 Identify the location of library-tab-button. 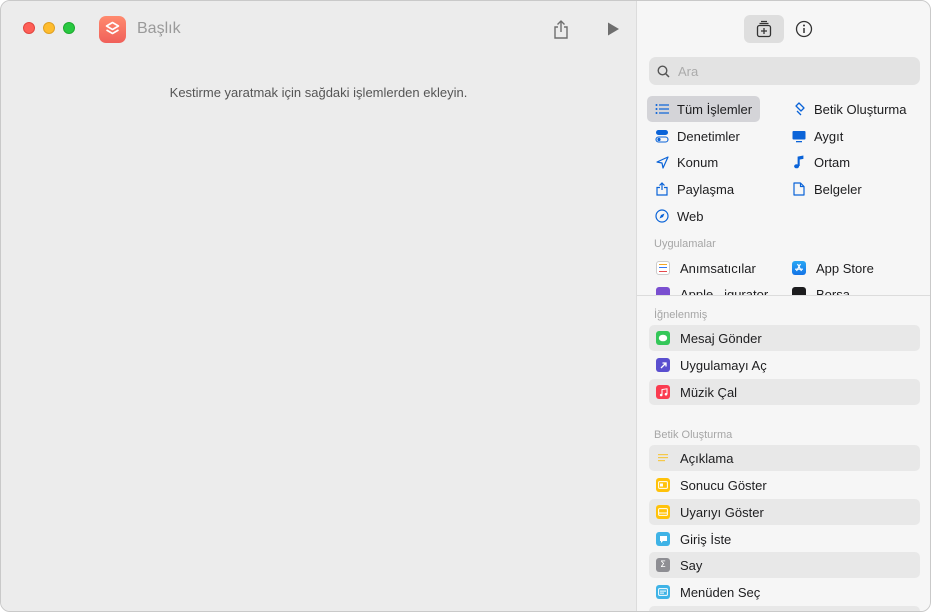
(764, 29).